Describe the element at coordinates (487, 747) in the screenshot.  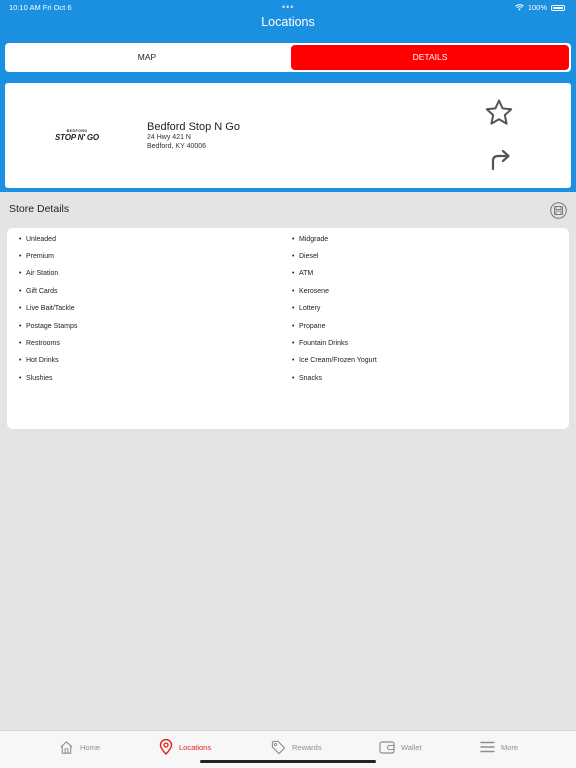
I see `menu-icon` at that location.